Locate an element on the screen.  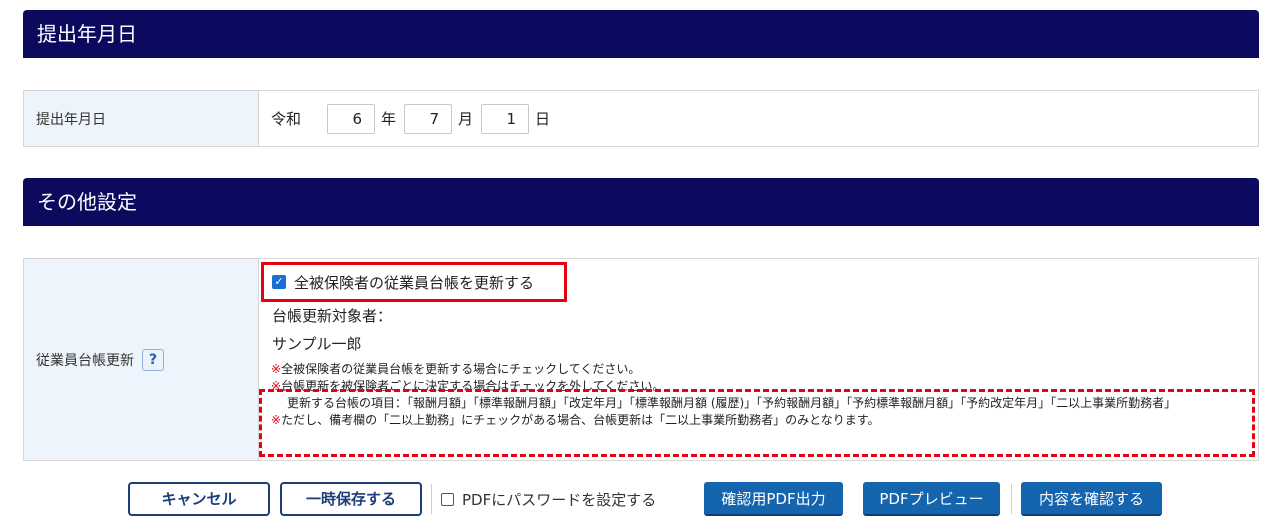
pdf-password-label: PDFにパスワードを設定する is located at coordinates (559, 499).